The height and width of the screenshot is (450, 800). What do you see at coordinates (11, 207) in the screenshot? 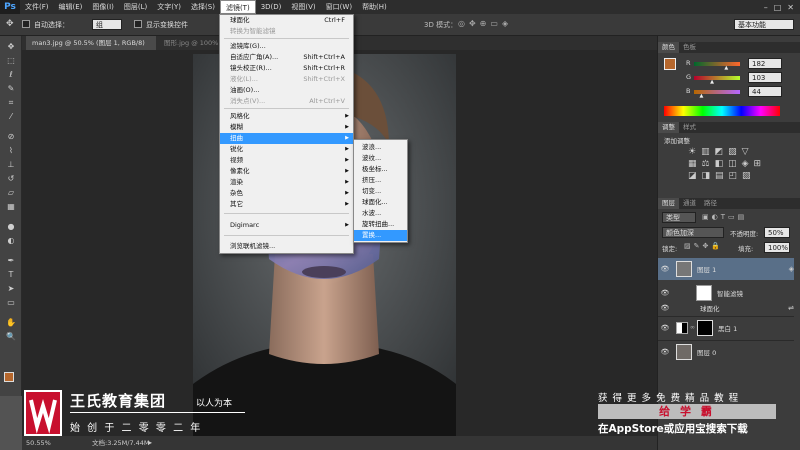
I see `gradient-tool-icon: ▦` at bounding box center [11, 207].